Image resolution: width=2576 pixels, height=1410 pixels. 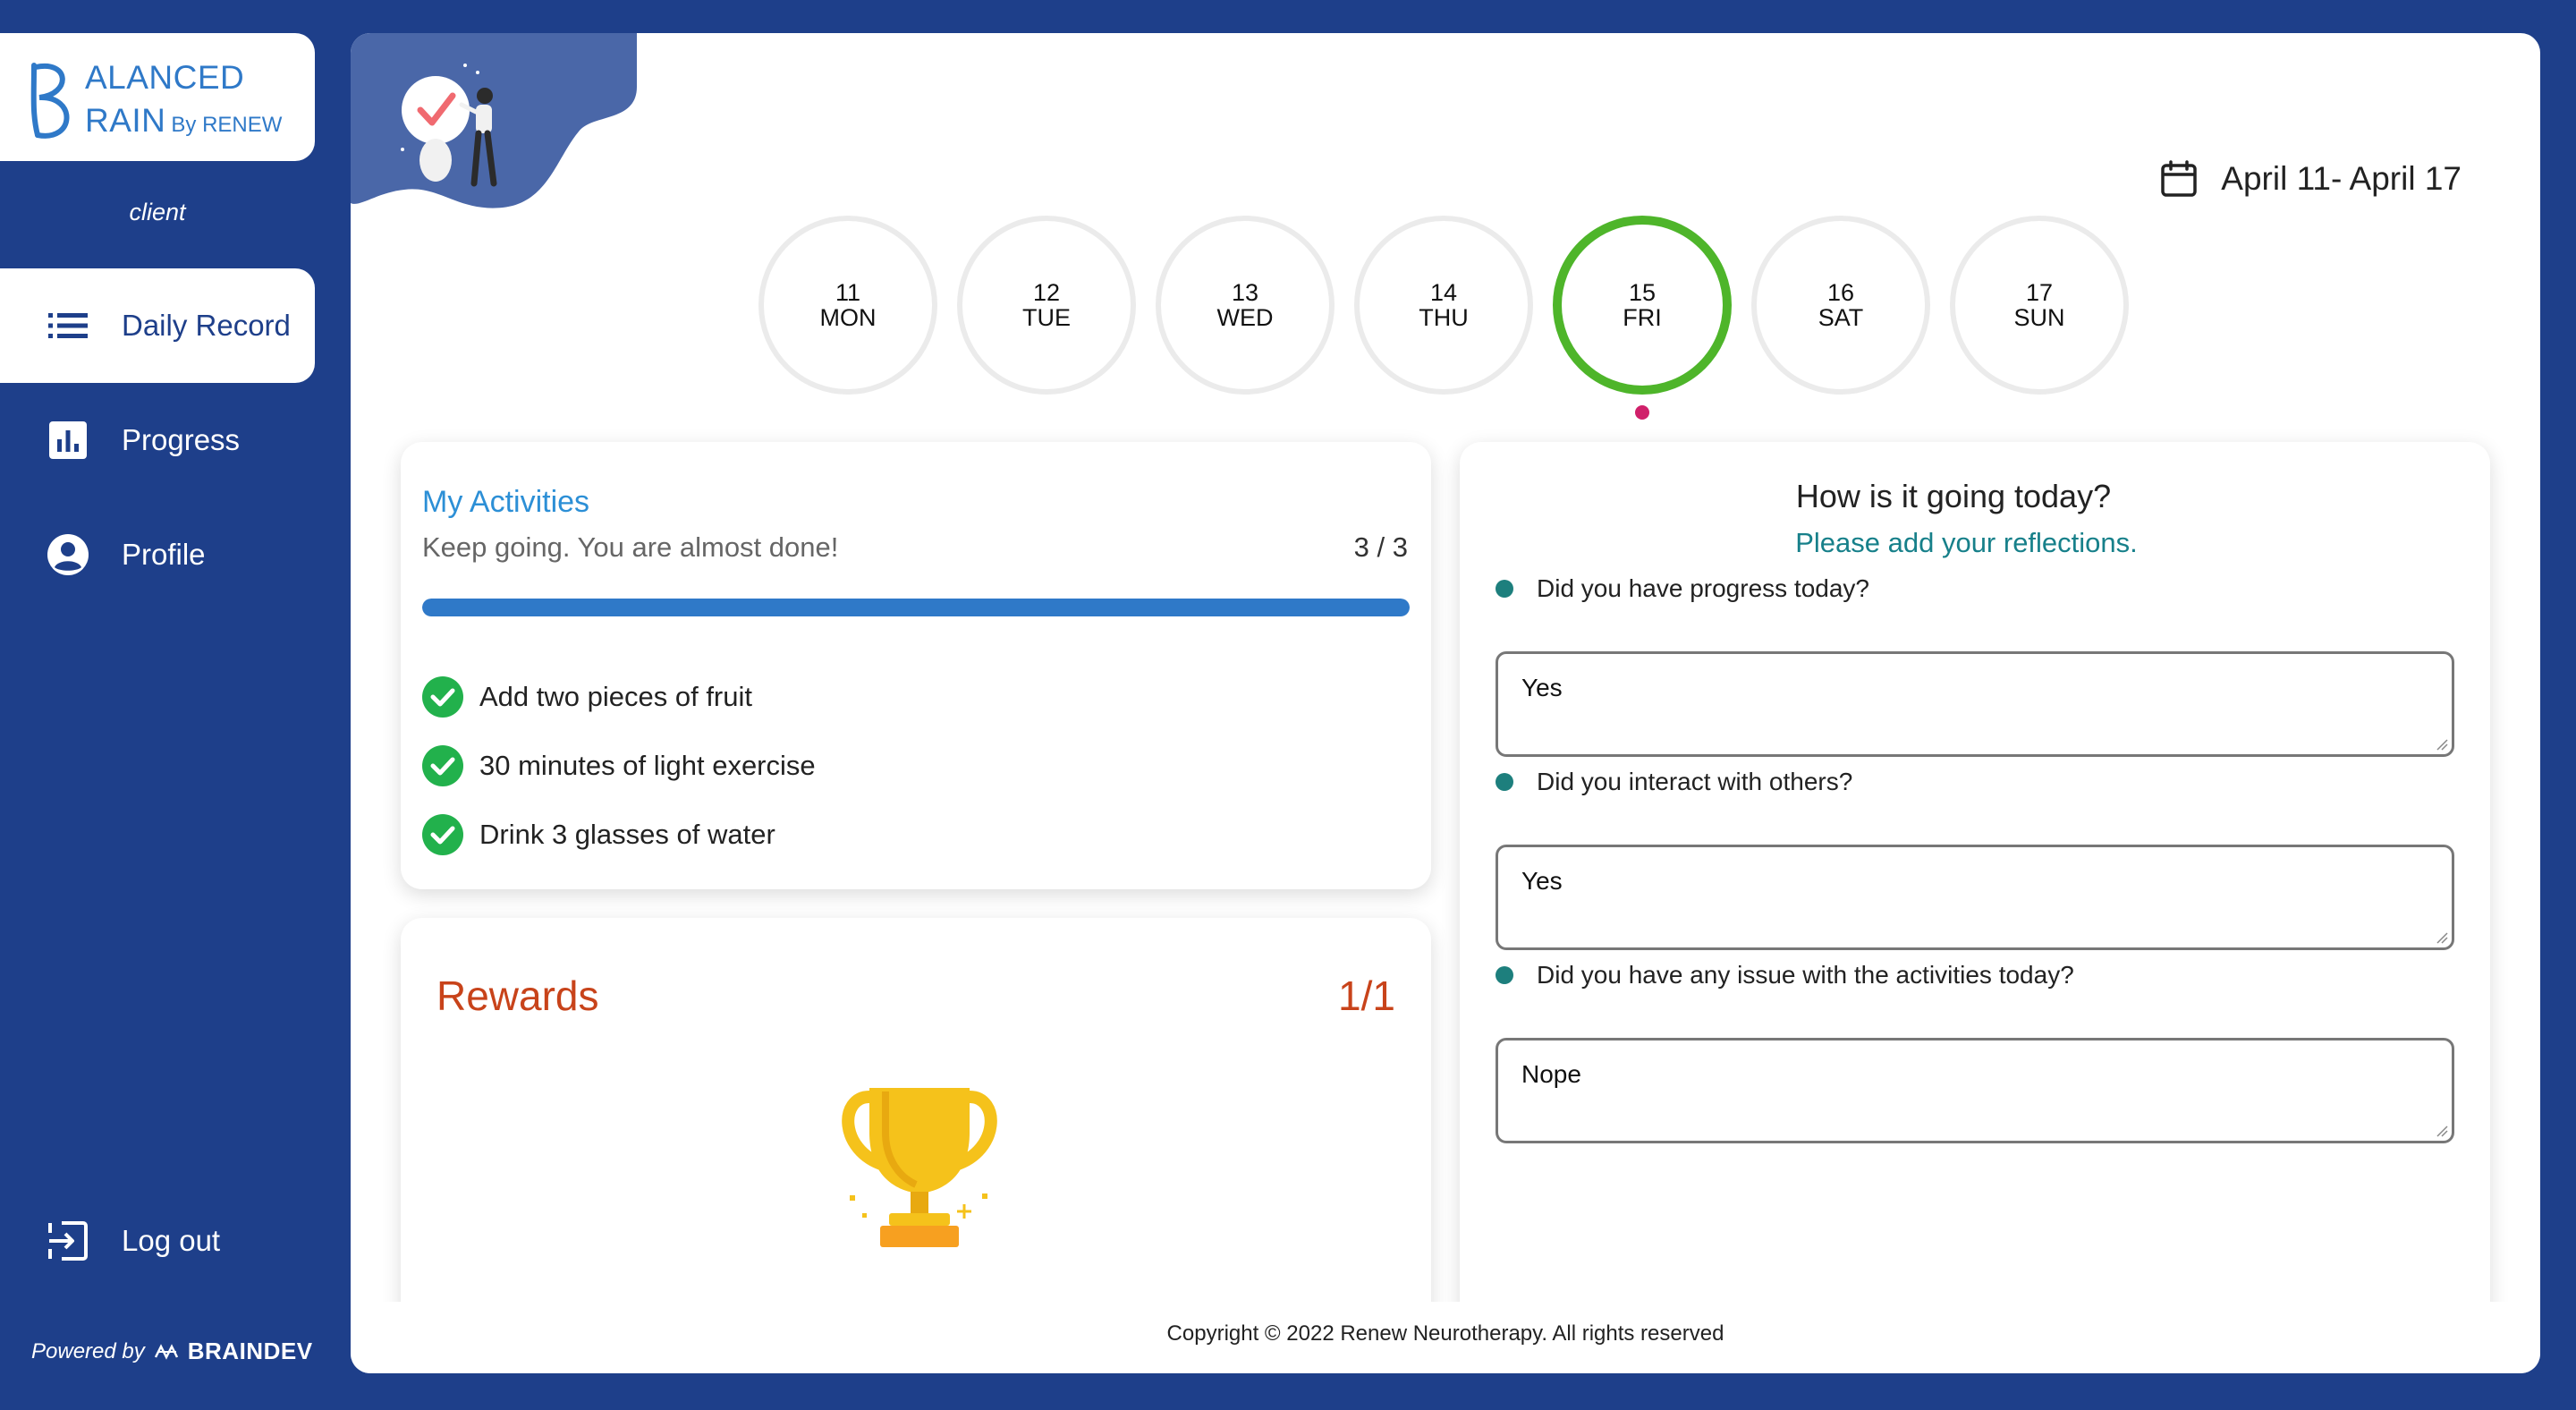 I want to click on day-button-wed: 13 WED, so click(x=1245, y=306).